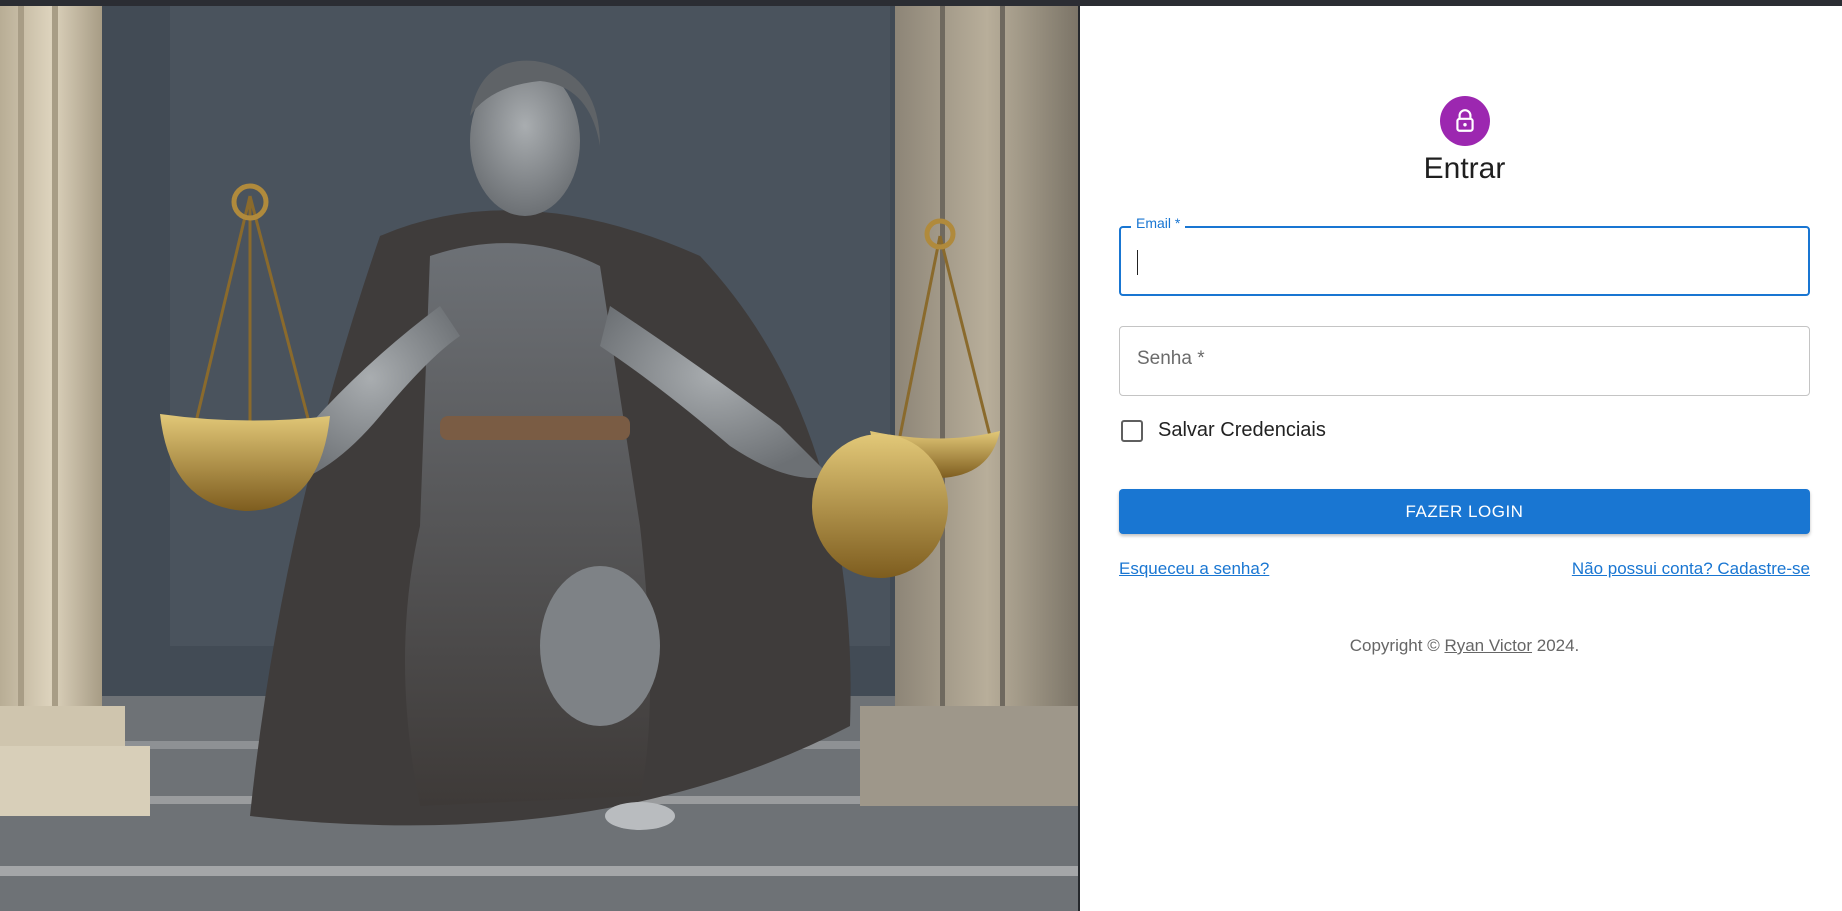 The image size is (1842, 911). Describe the element at coordinates (1691, 569) in the screenshot. I see `signup-link: Não possui conta? Cadastre-se` at that location.